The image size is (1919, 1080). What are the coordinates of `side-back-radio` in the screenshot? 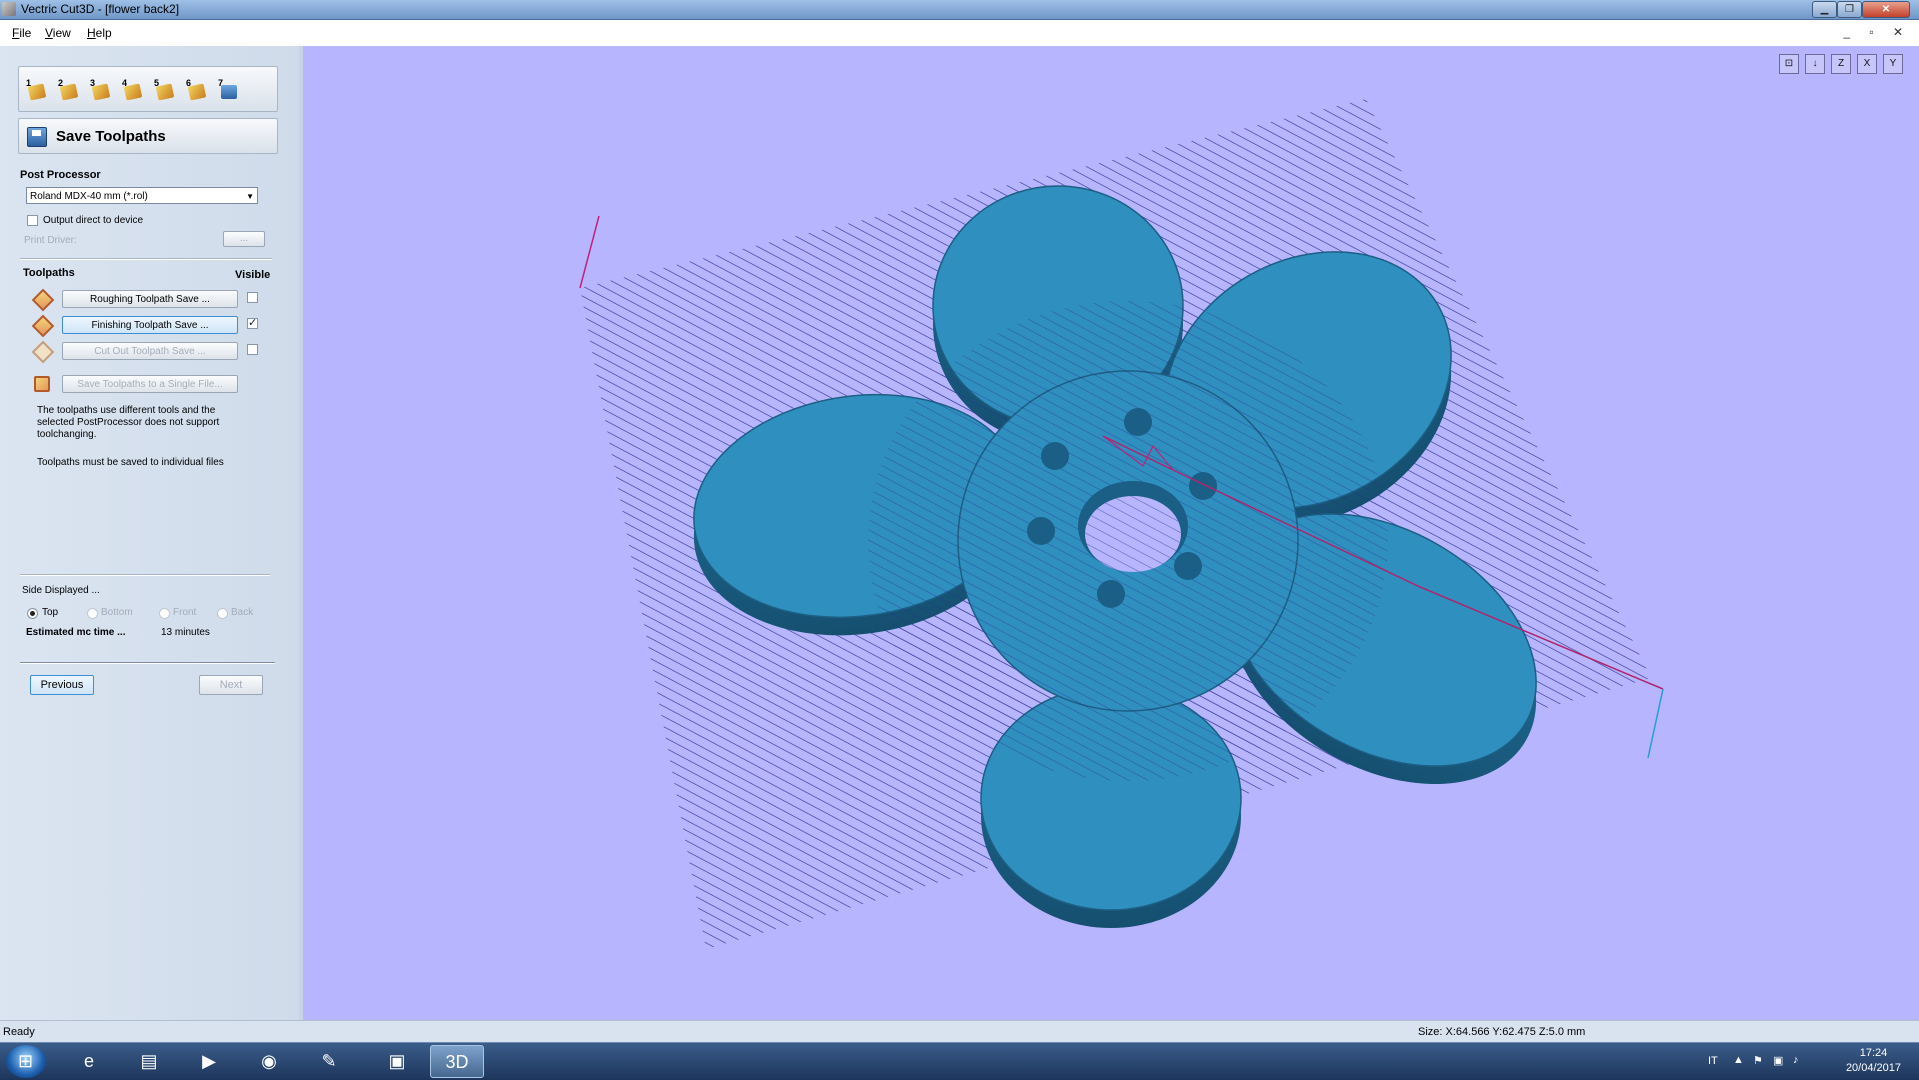 It's located at (222, 613).